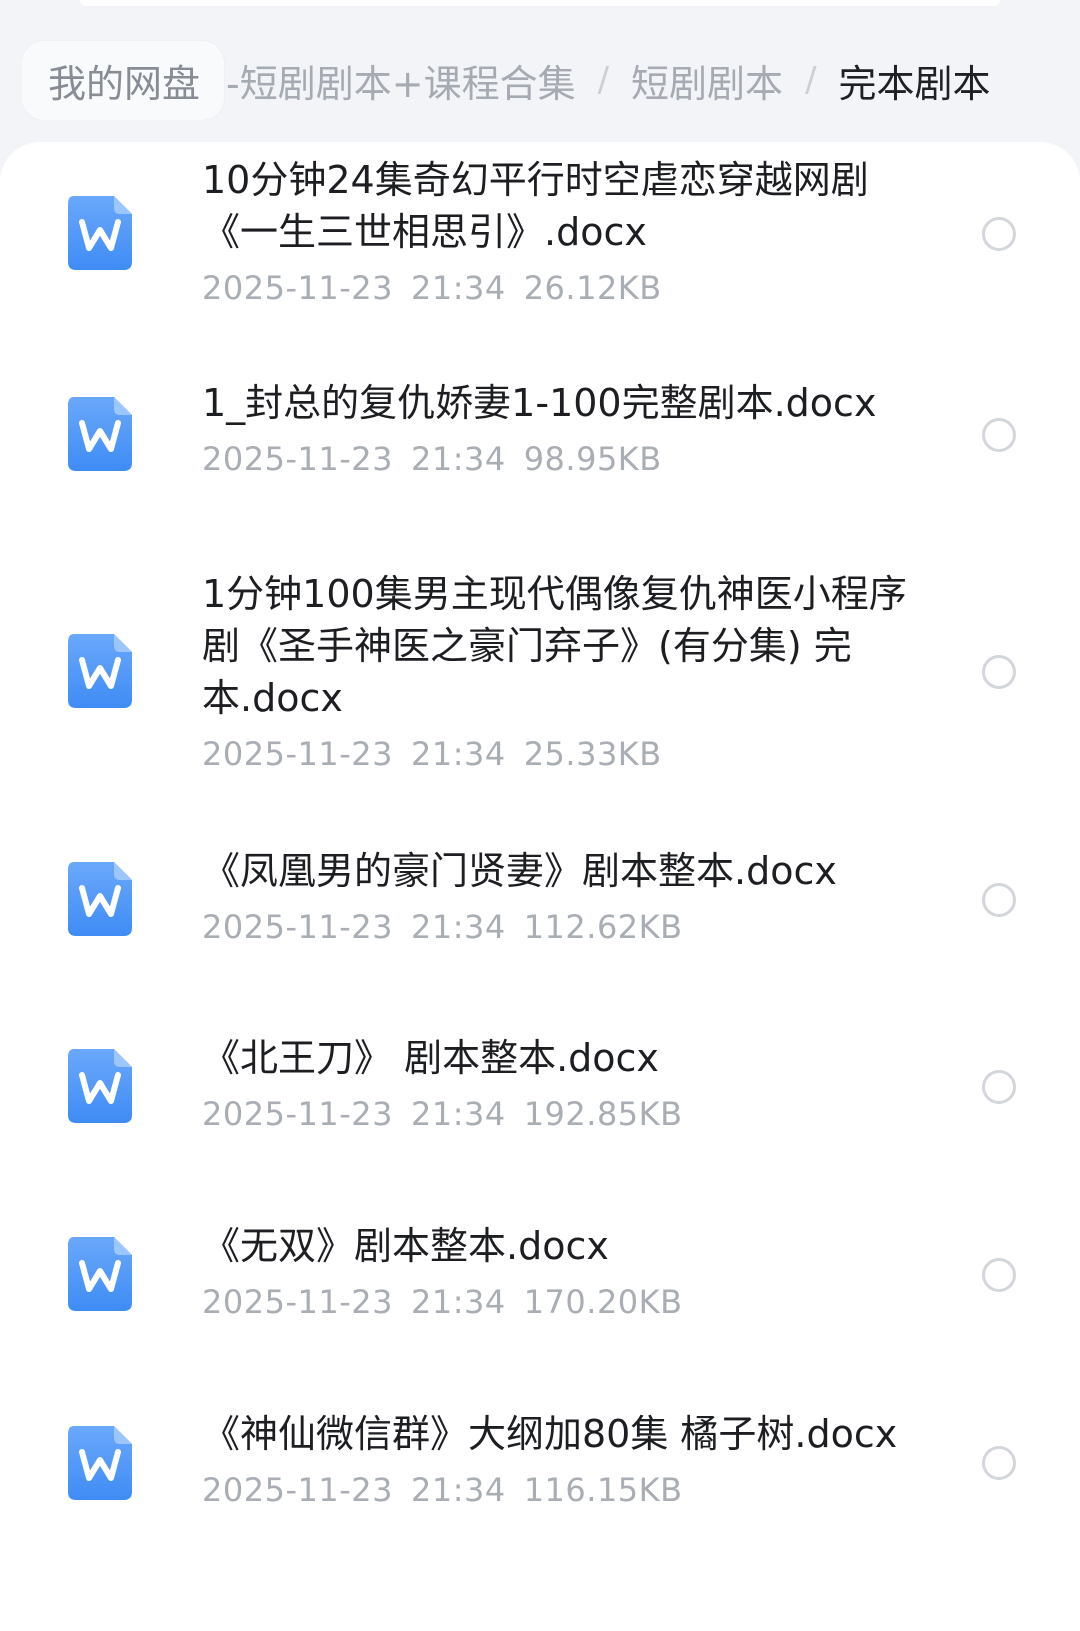 The width and height of the screenshot is (1080, 1631). I want to click on file-size: 25.33KB, so click(592, 754).